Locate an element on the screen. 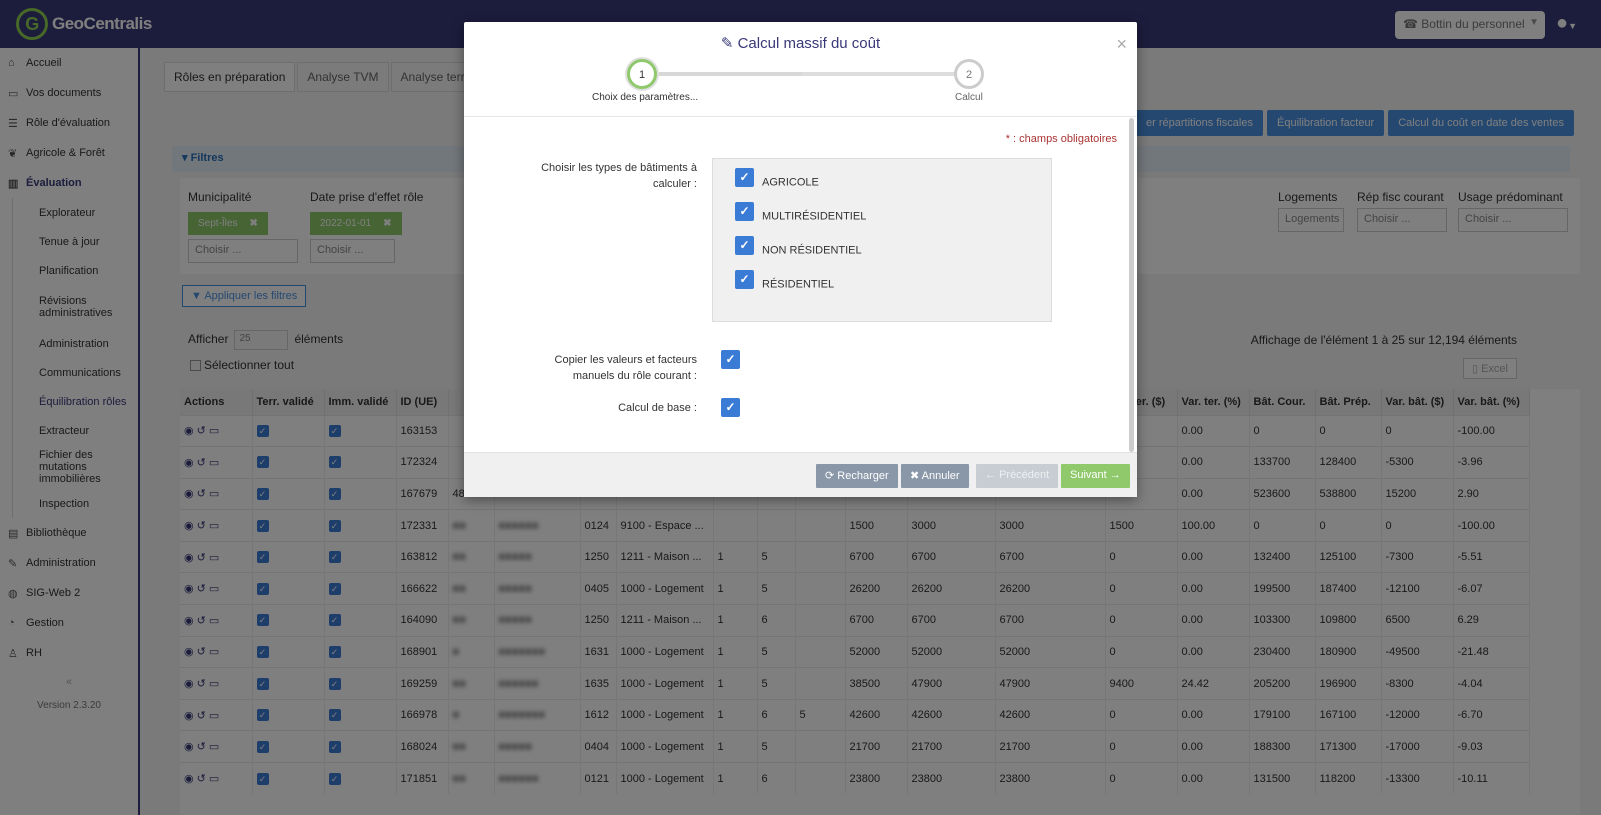  refresh-icon: ⟳ is located at coordinates (831, 476).